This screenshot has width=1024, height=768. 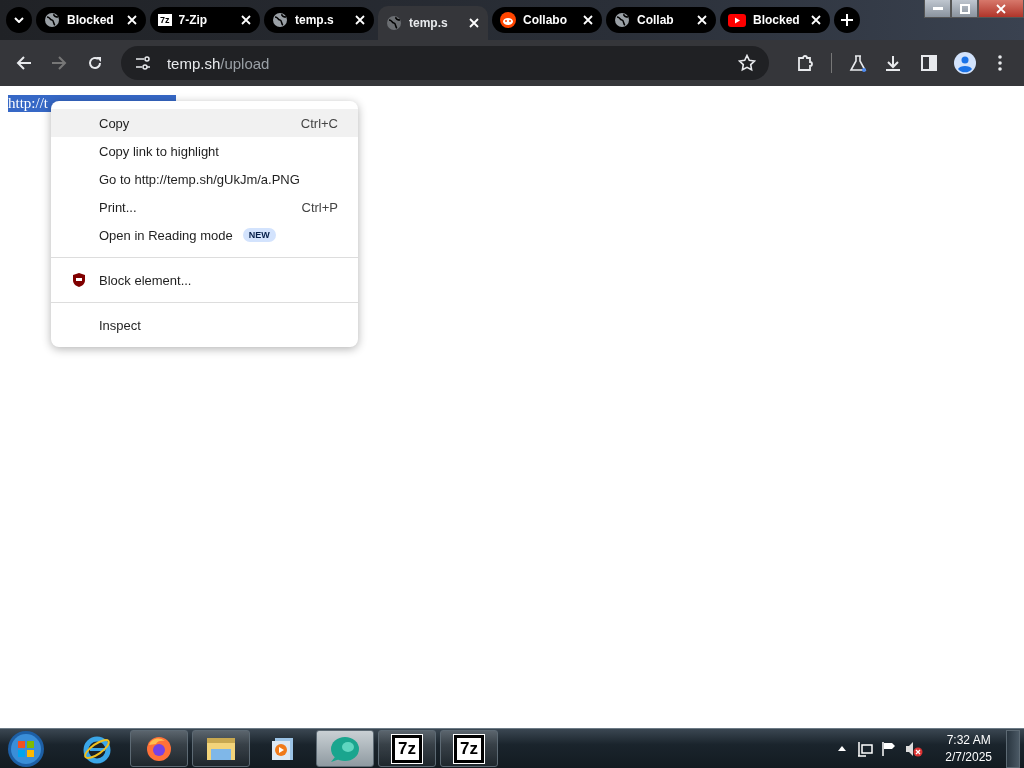 I want to click on minimize-icon, so click(x=937, y=8).